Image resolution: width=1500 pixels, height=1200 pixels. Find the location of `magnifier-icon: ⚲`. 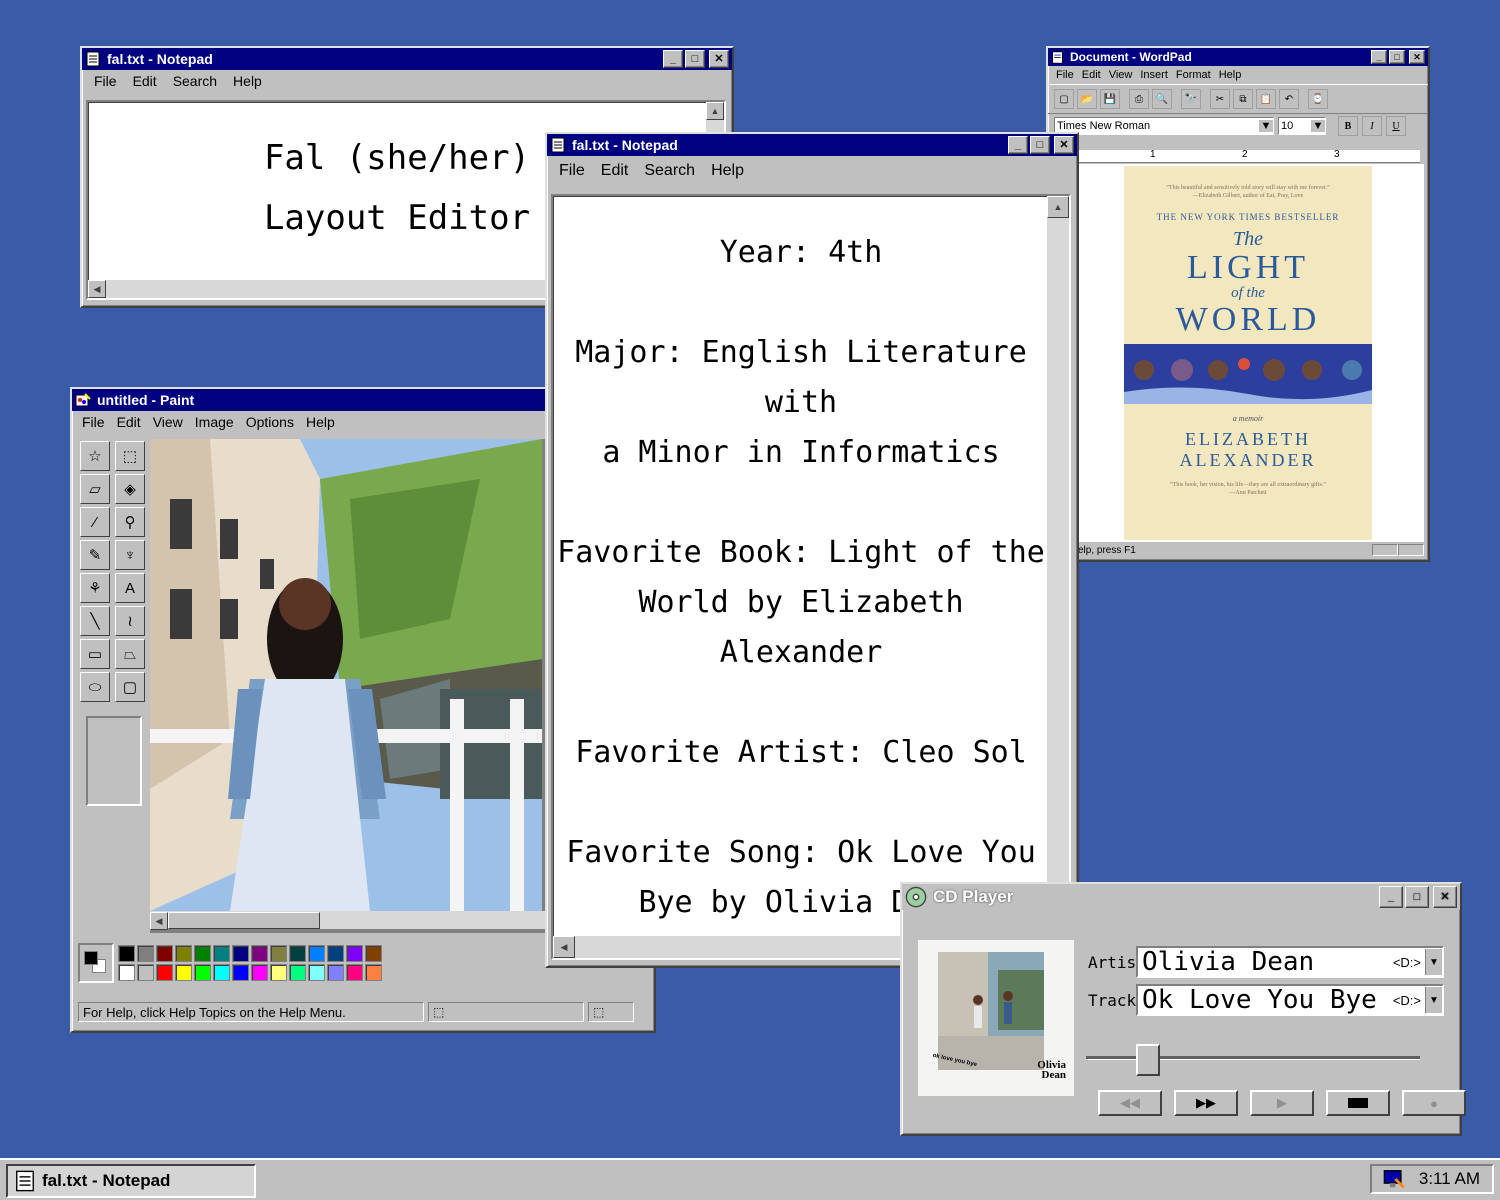

magnifier-icon: ⚲ is located at coordinates (130, 522).